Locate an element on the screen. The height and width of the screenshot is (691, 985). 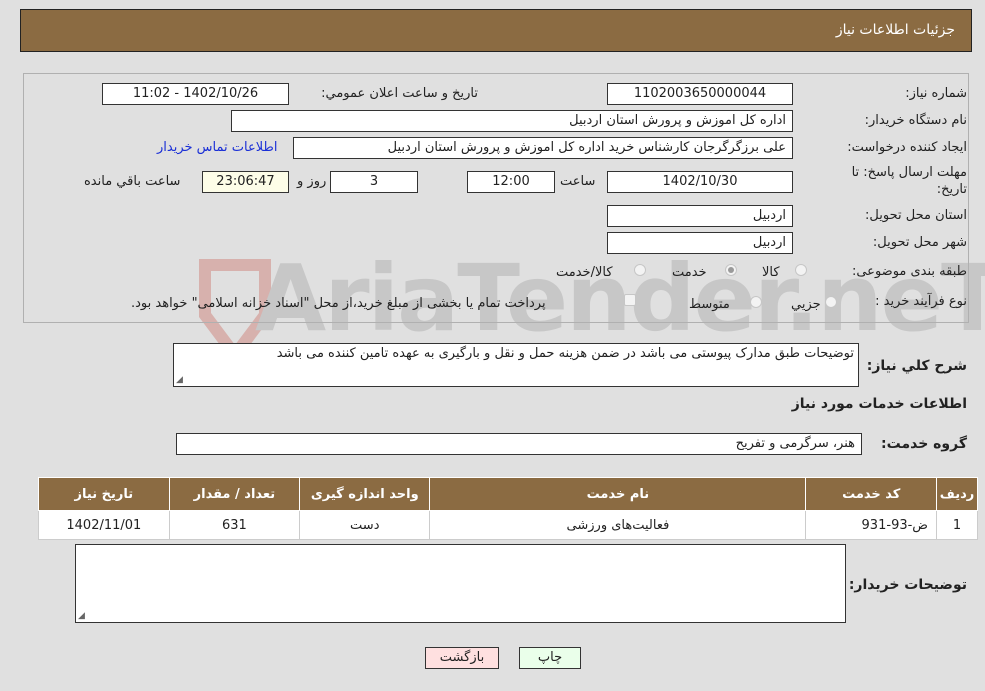
page-title: جزئیات اطلاعات نیاز is located at coordinates (895, 30).